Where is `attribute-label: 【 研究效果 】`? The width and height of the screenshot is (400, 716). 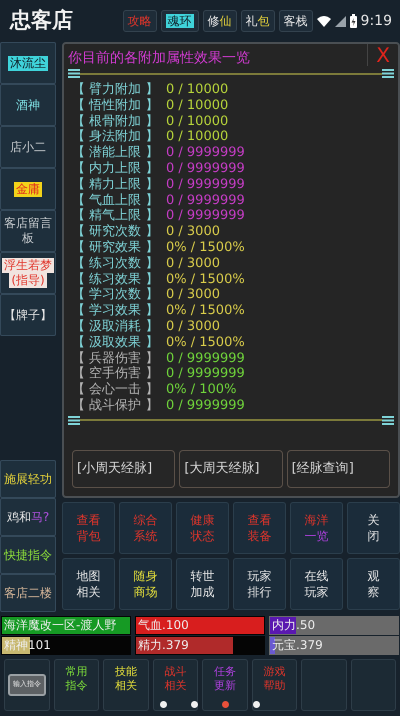
attribute-label: 【 研究效果 】 is located at coordinates (115, 248).